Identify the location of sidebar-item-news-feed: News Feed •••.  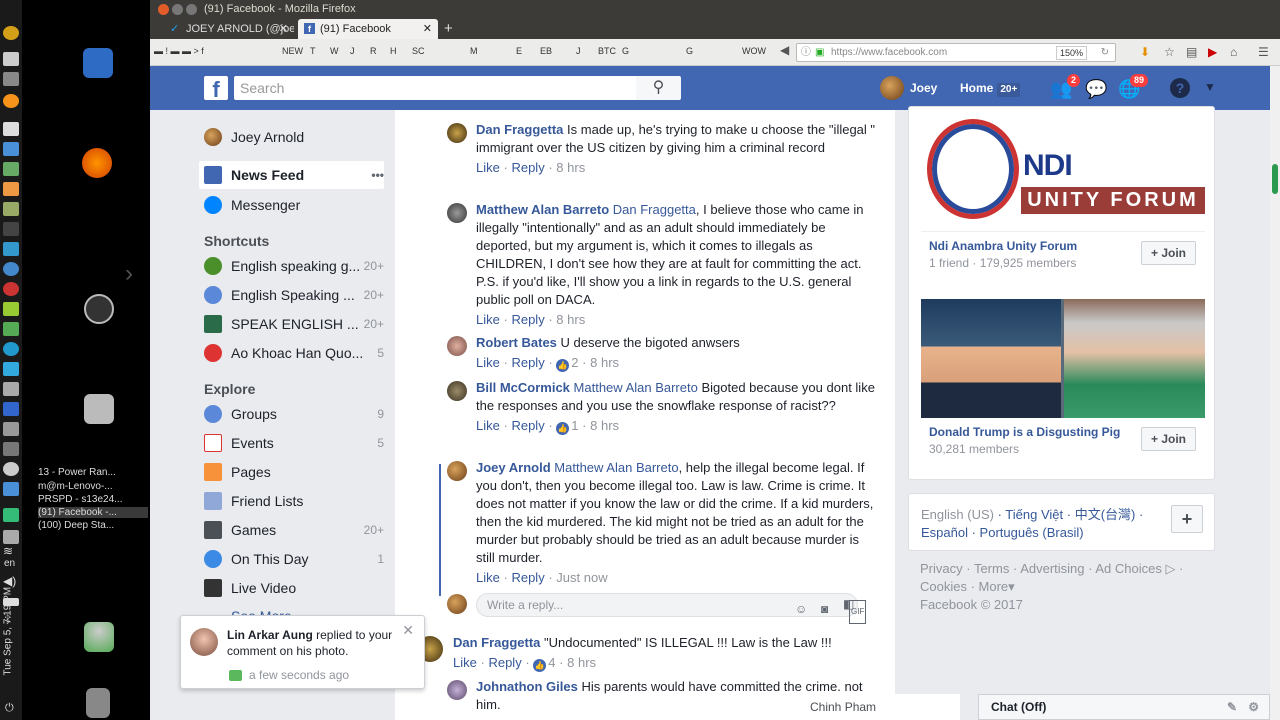
(291, 175).